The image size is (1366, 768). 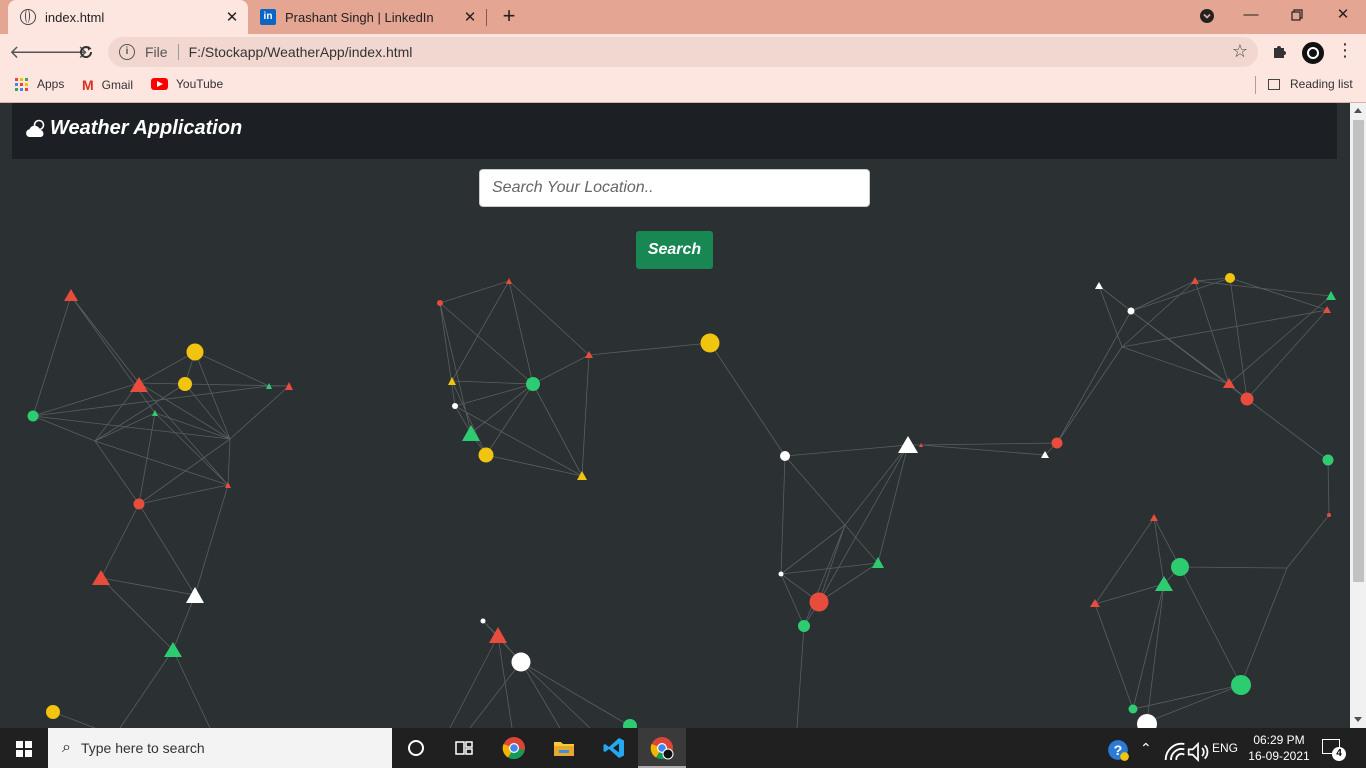 What do you see at coordinates (1321, 84) in the screenshot?
I see `reading-list-label: Reading list` at bounding box center [1321, 84].